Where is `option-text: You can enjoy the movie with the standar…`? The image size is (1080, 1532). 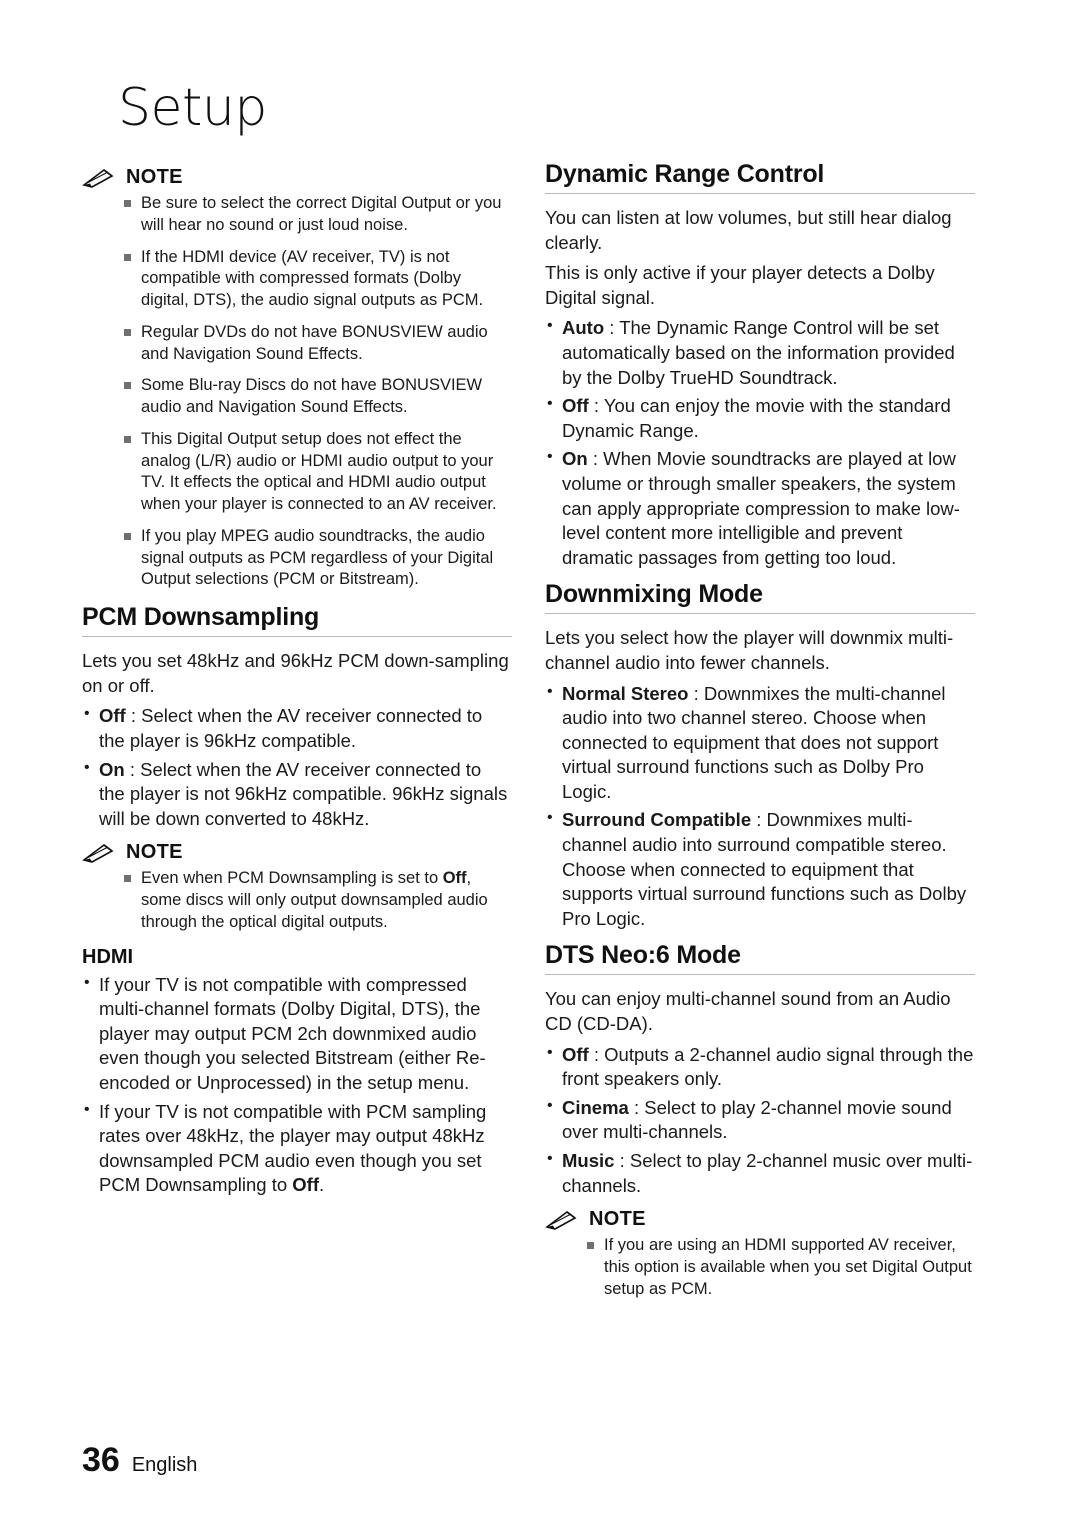 option-text: You can enjoy the movie with the standar… is located at coordinates (756, 418).